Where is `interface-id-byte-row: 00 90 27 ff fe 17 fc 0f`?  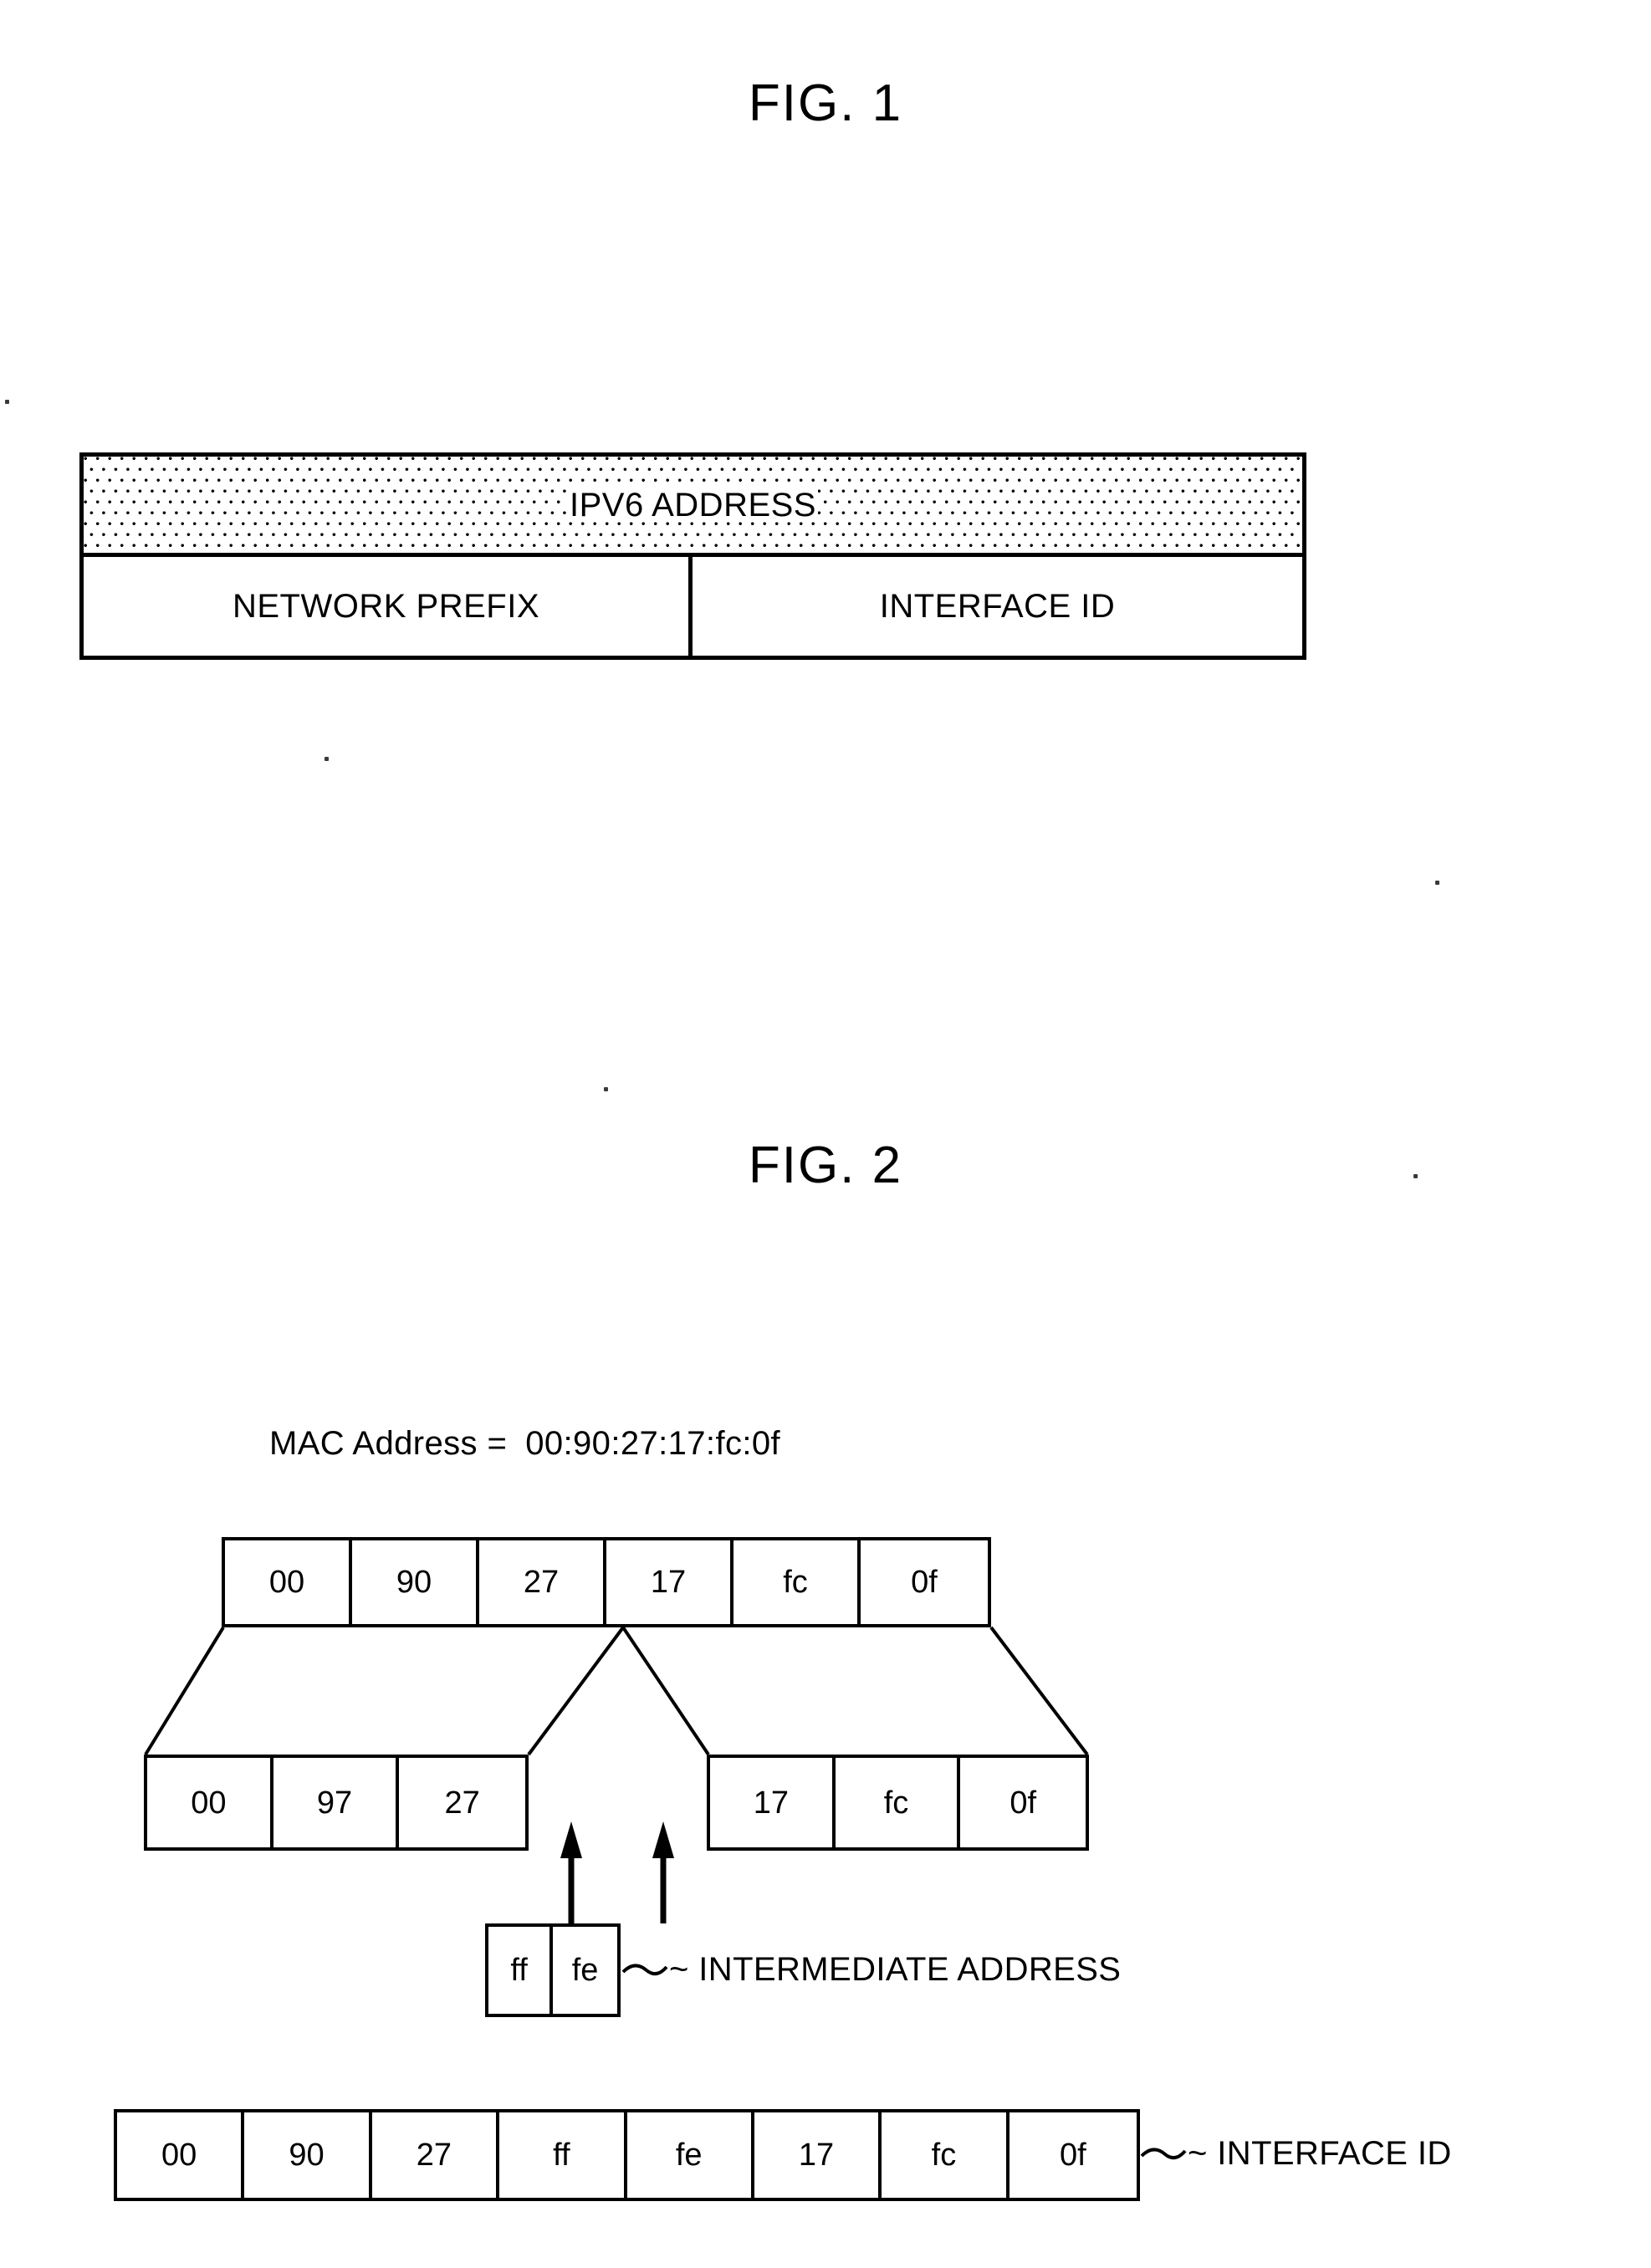
interface-id-byte-row: 00 90 27 ff fe 17 fc 0f is located at coordinates (627, 2155).